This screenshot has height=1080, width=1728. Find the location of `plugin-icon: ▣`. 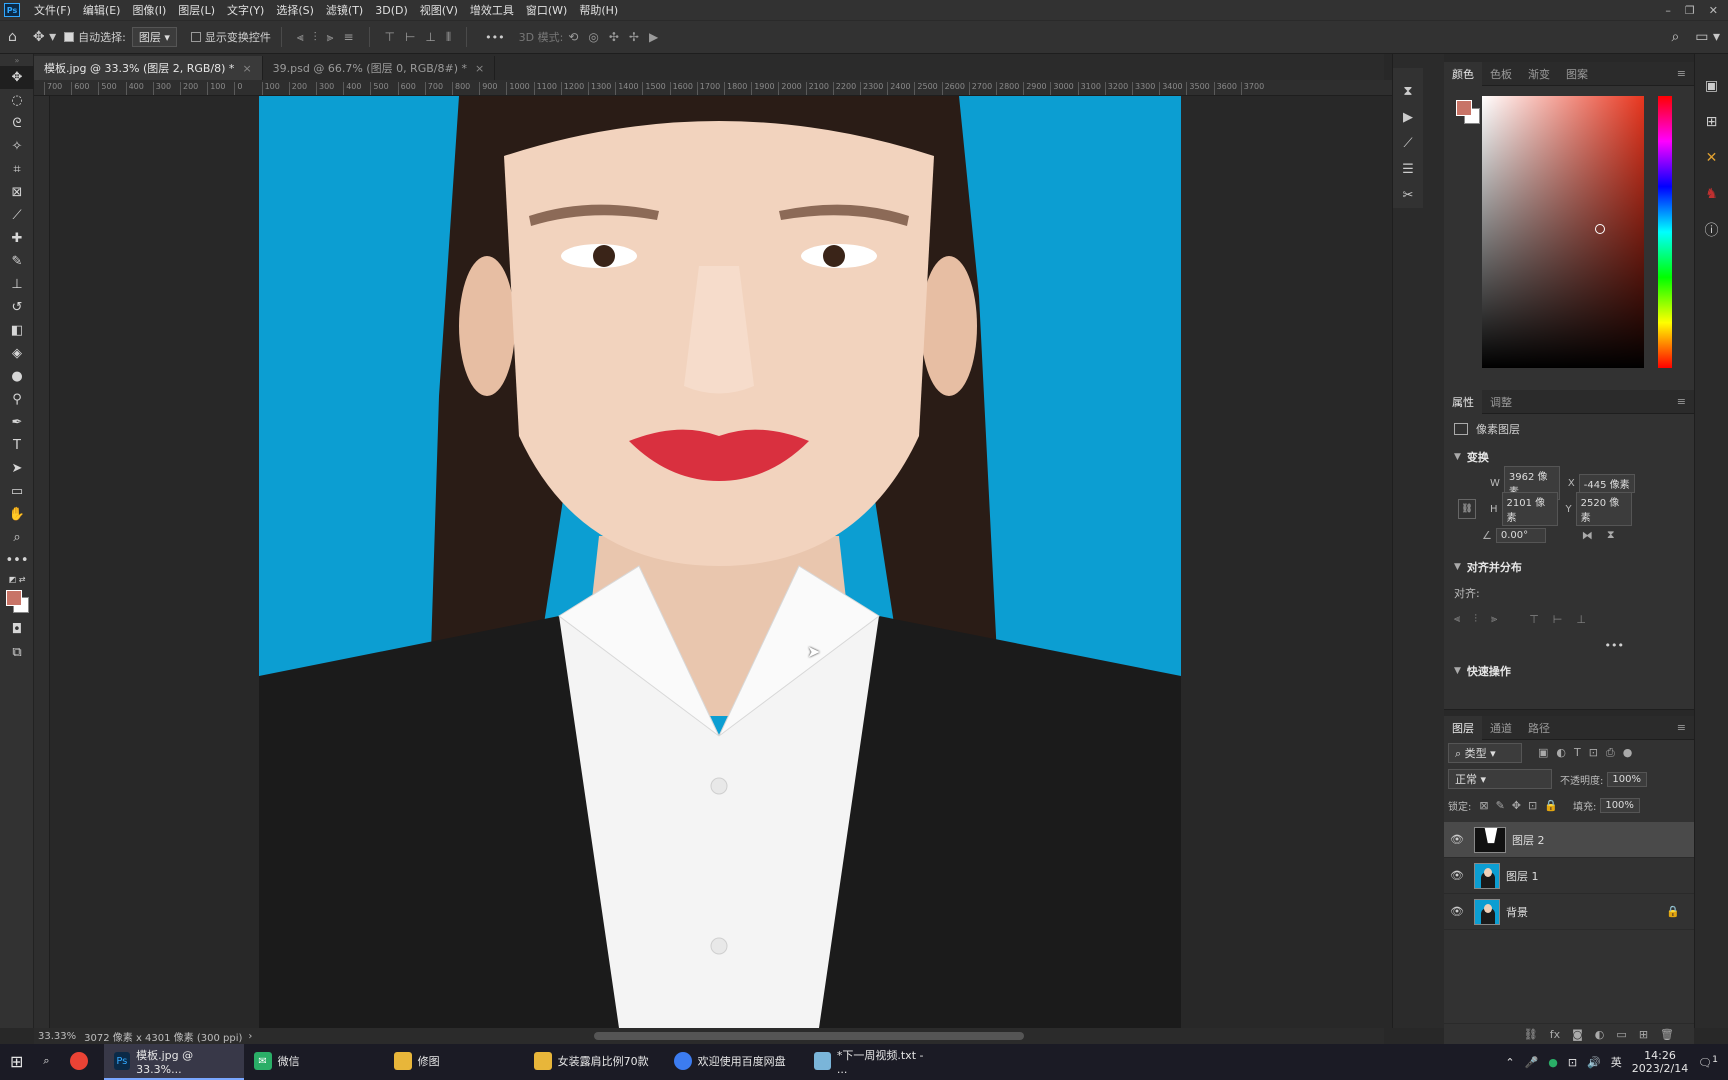

plugin-icon: ▣ is located at coordinates (1711, 86).